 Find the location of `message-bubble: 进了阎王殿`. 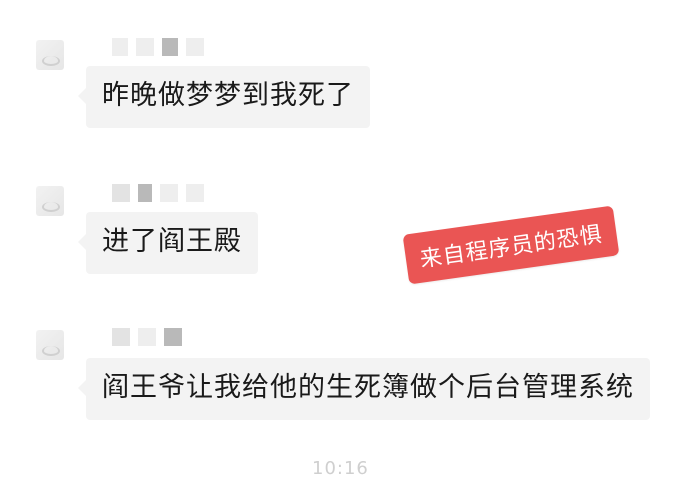

message-bubble: 进了阎王殿 is located at coordinates (168, 243).